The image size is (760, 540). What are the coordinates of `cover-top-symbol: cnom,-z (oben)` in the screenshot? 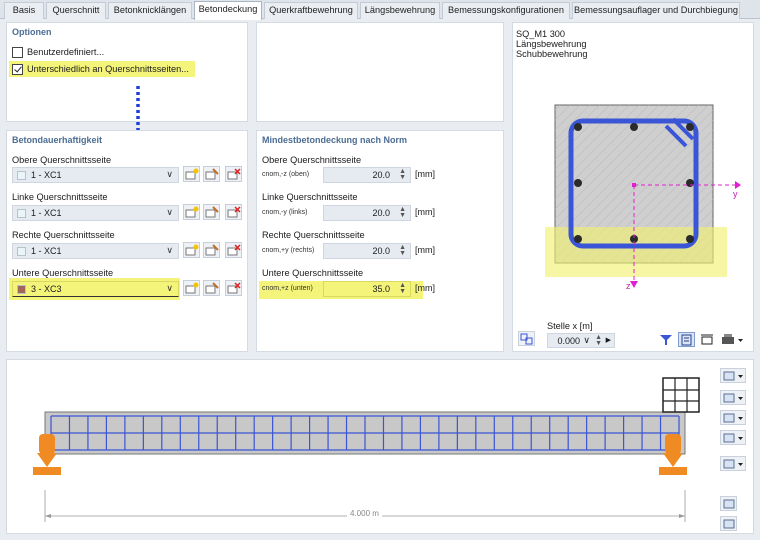 It's located at (286, 174).